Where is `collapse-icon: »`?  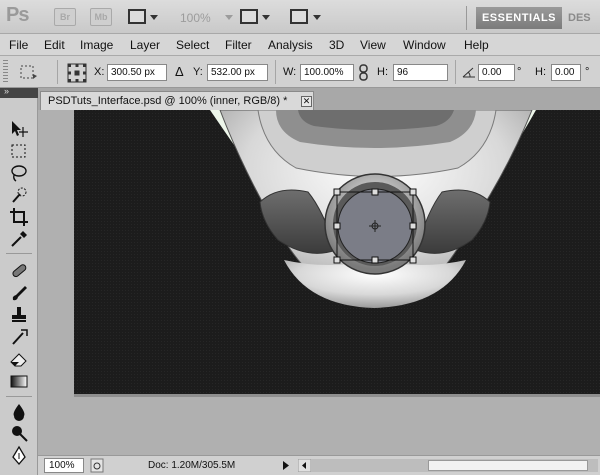
collapse-icon: » is located at coordinates (6, 91).